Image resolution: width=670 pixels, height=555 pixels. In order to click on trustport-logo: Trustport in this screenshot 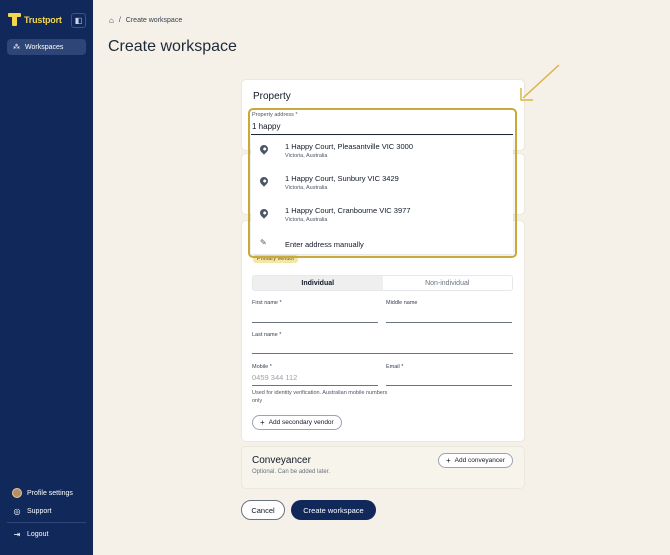, I will do `click(35, 19)`.